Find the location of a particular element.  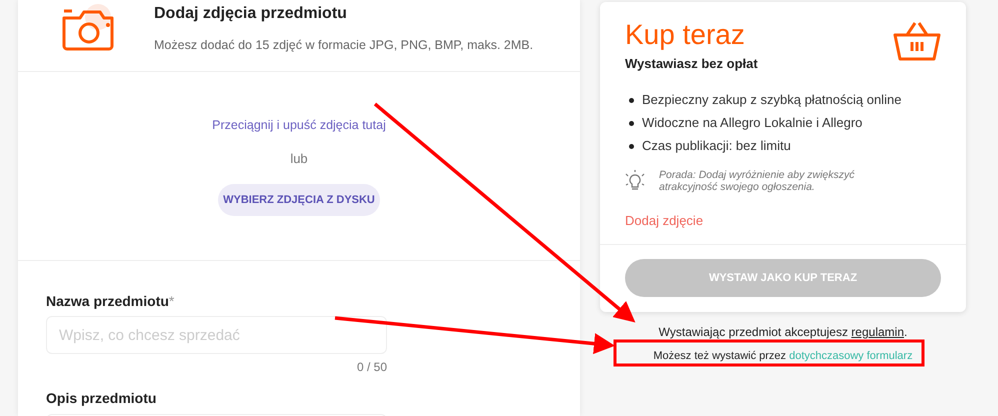

tip-text: Porada: Dodaj wyróżnienie aby zwiększyć atrakcyjność swojego ogłoszenia. is located at coordinates (757, 180).